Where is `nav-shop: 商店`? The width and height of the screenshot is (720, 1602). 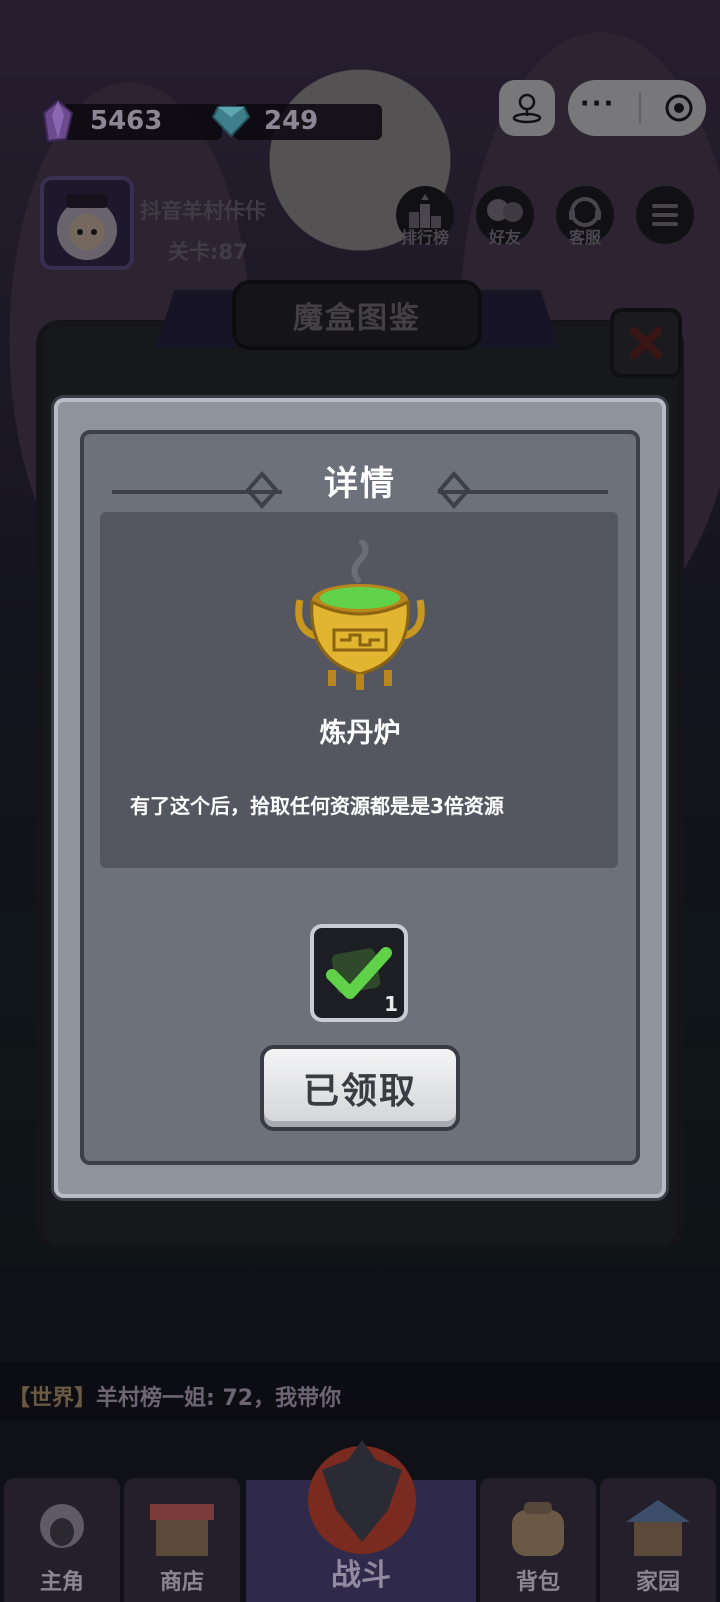
nav-shop: 商店 is located at coordinates (182, 1540).